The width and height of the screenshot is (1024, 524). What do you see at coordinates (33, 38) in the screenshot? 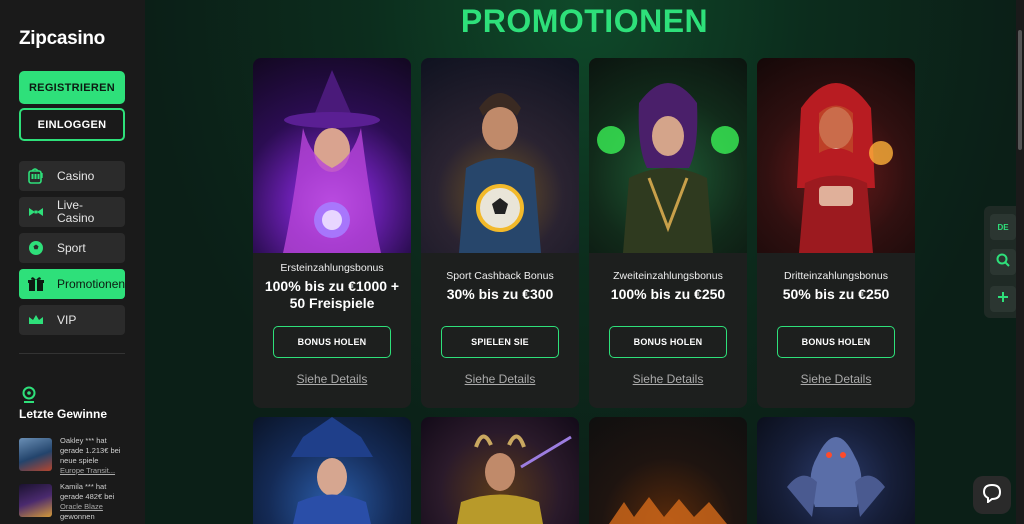
I see `logo-prefix: Zip` at bounding box center [33, 38].